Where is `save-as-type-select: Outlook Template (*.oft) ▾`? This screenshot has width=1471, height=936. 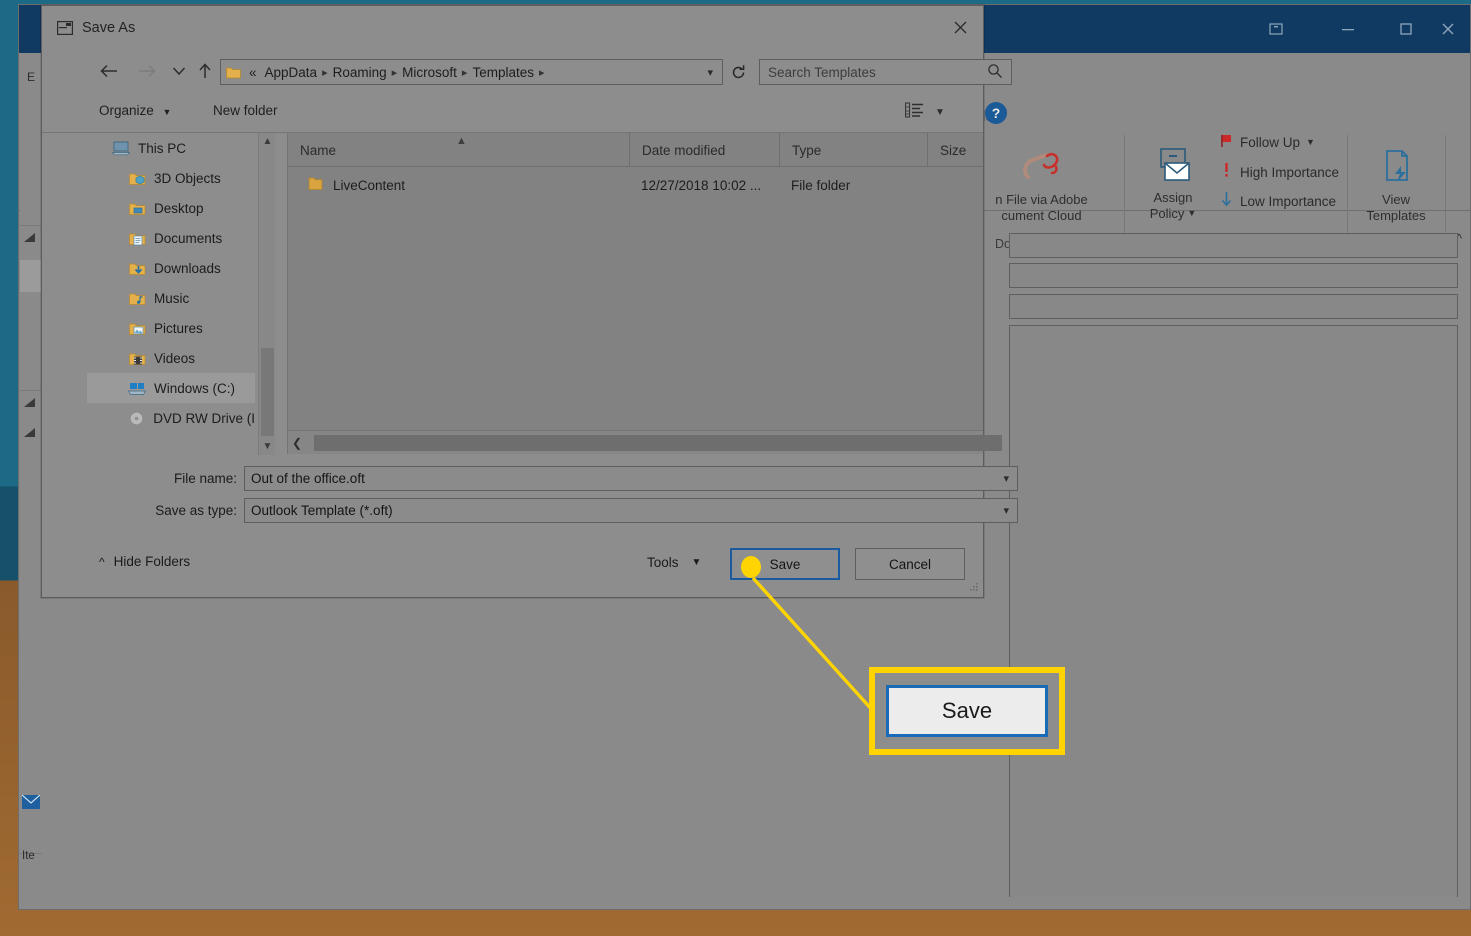
save-as-type-select: Outlook Template (*.oft) ▾ is located at coordinates (631, 510).